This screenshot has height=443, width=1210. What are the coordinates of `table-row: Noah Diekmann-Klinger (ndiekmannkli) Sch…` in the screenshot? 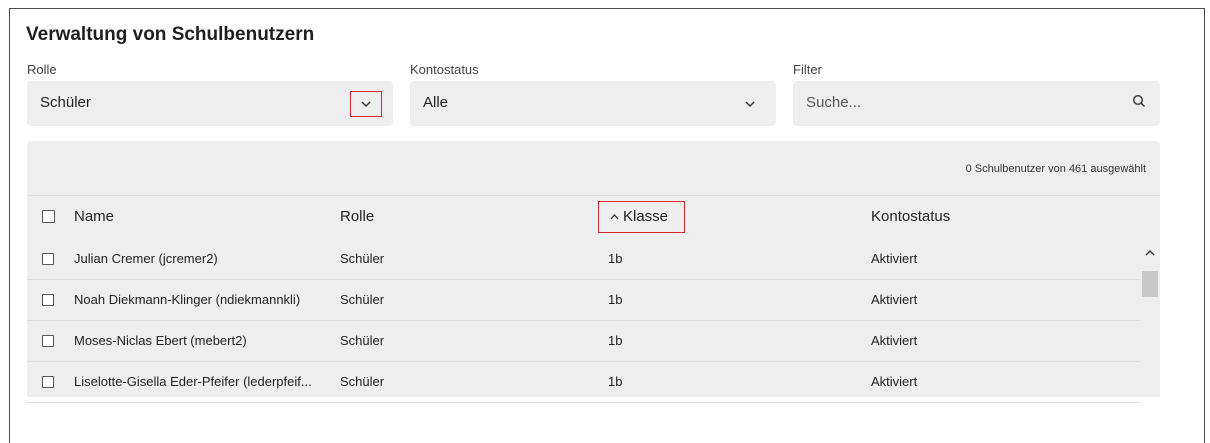 It's located at (583, 300).